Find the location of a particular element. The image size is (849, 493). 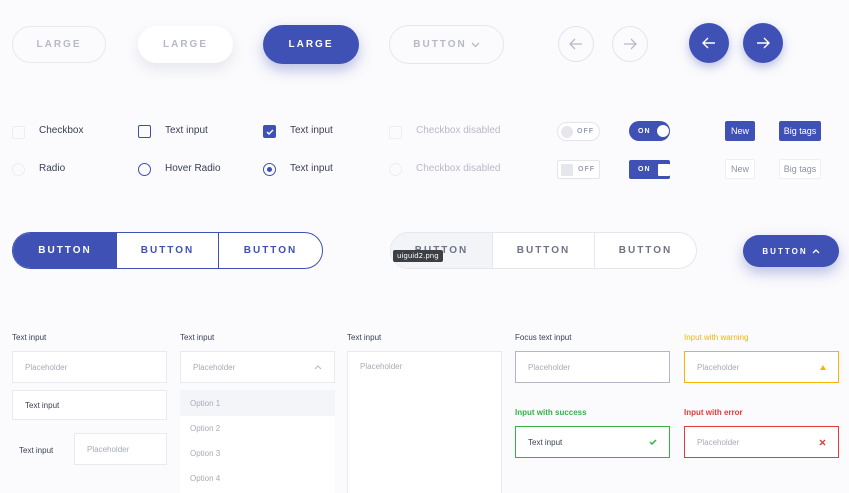

segment-ghost-button-2: BUTTON is located at coordinates (544, 250).